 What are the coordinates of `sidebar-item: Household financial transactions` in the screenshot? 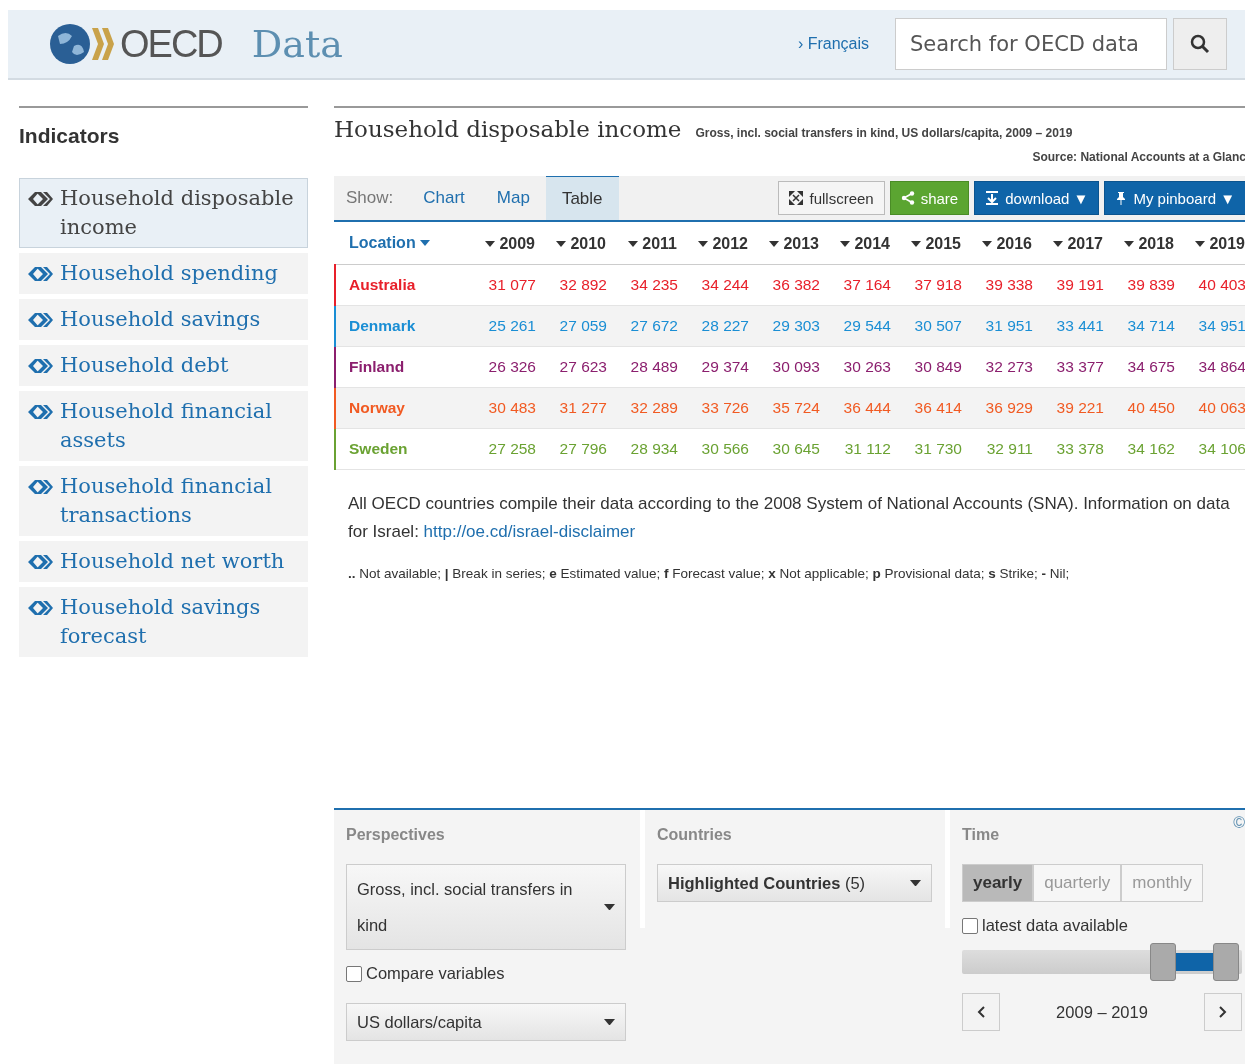 It's located at (163, 501).